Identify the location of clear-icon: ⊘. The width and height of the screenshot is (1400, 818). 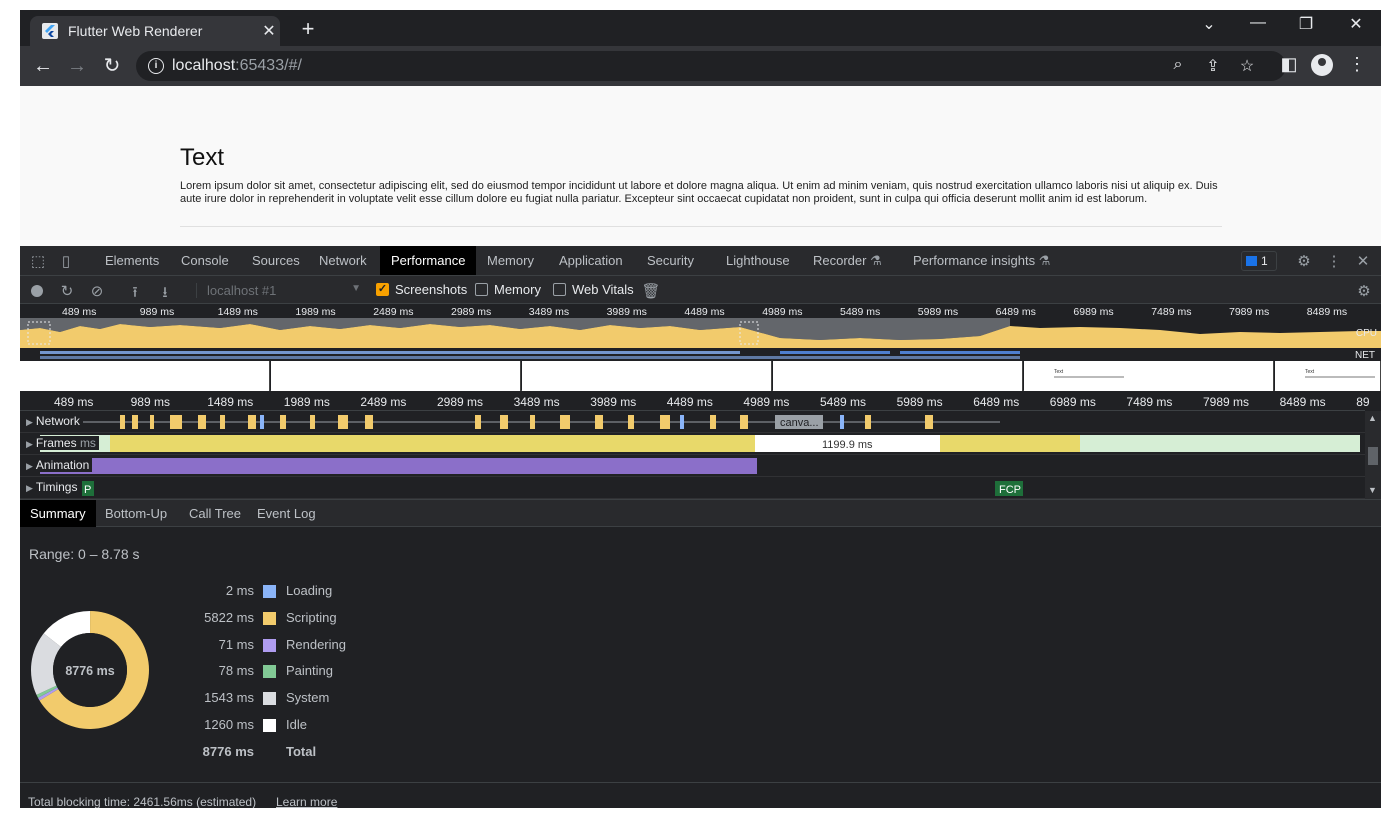
(97, 291).